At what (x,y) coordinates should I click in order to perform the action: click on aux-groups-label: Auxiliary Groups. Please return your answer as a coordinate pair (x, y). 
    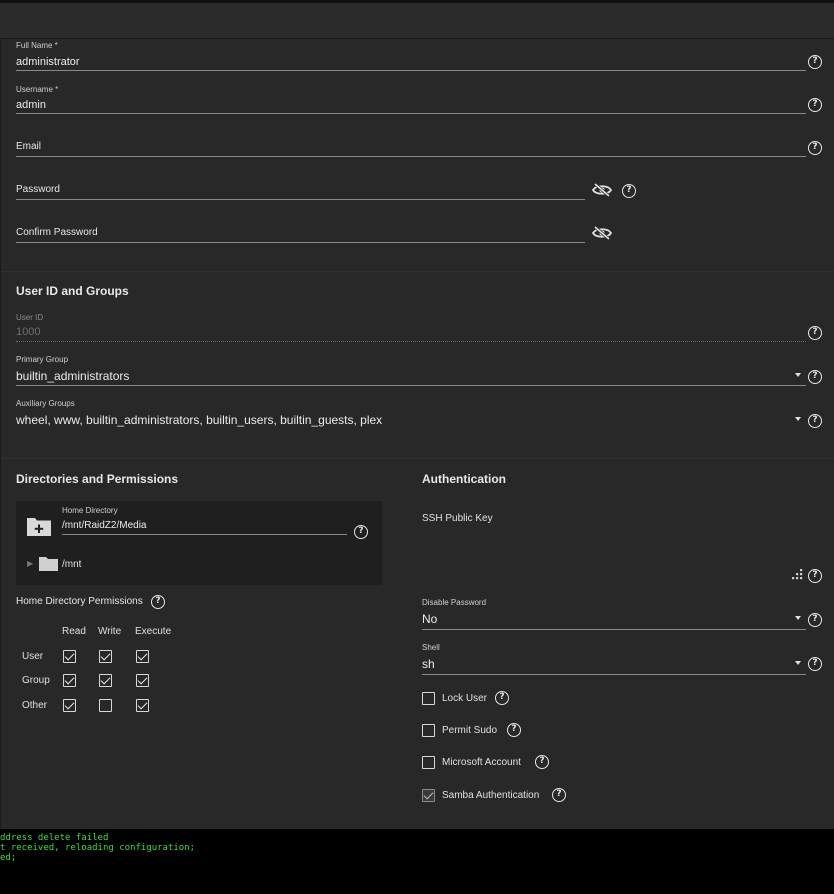
    Looking at the image, I should click on (45, 403).